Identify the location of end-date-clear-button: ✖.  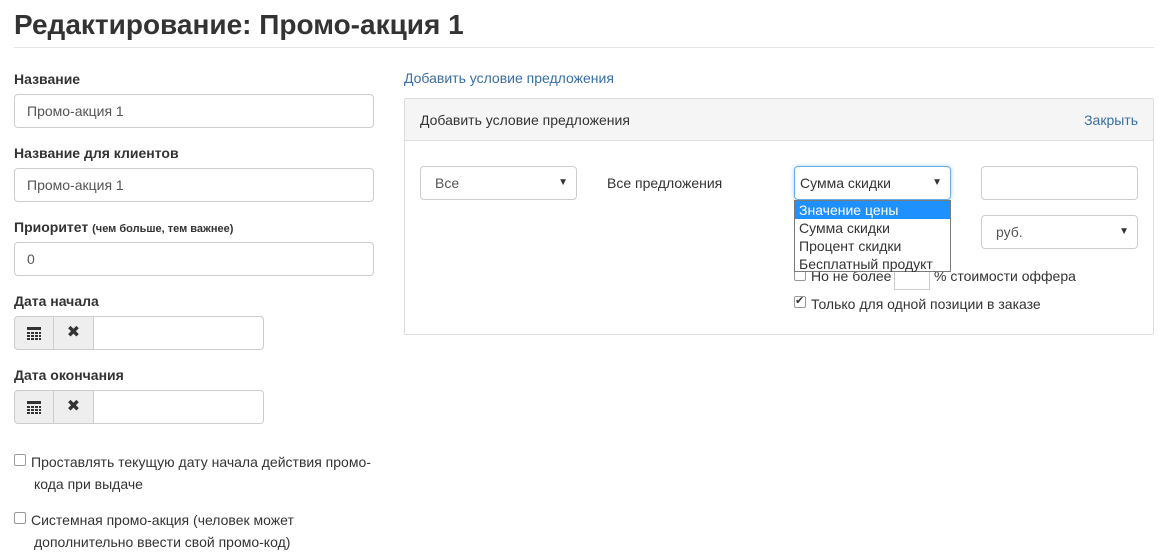
(74, 407).